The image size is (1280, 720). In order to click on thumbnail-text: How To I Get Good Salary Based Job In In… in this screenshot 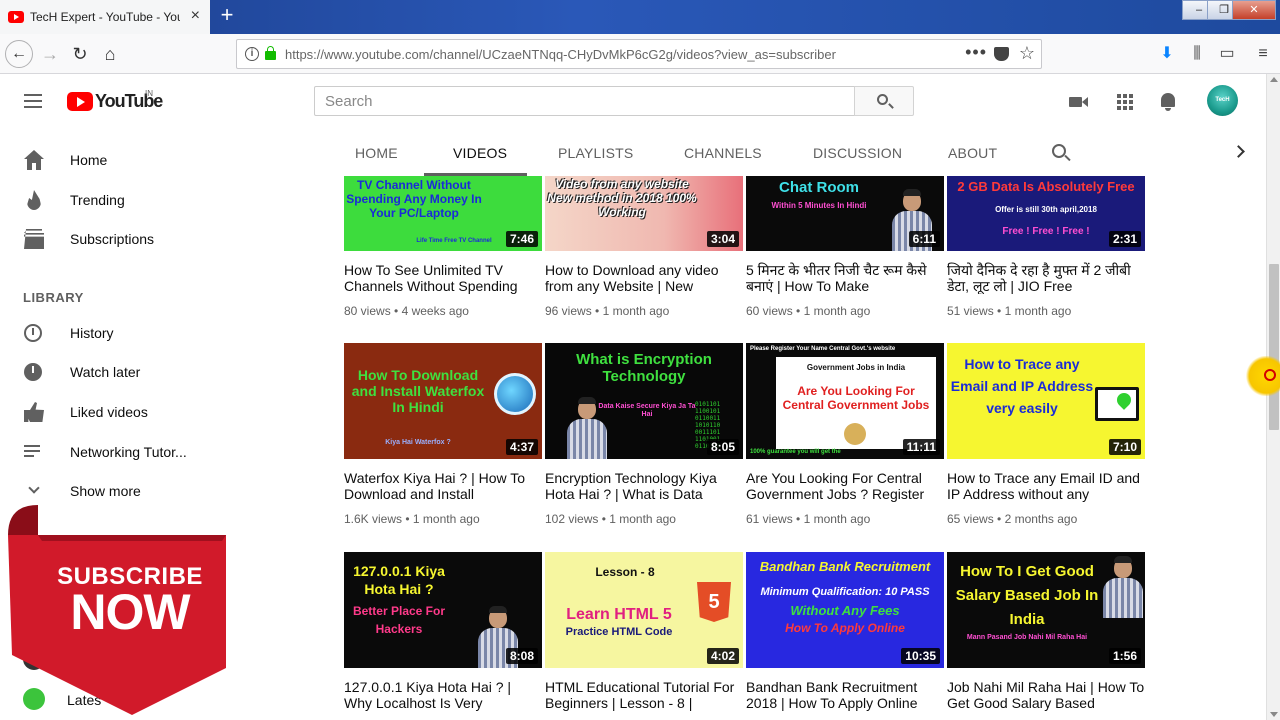, I will do `click(1027, 595)`.